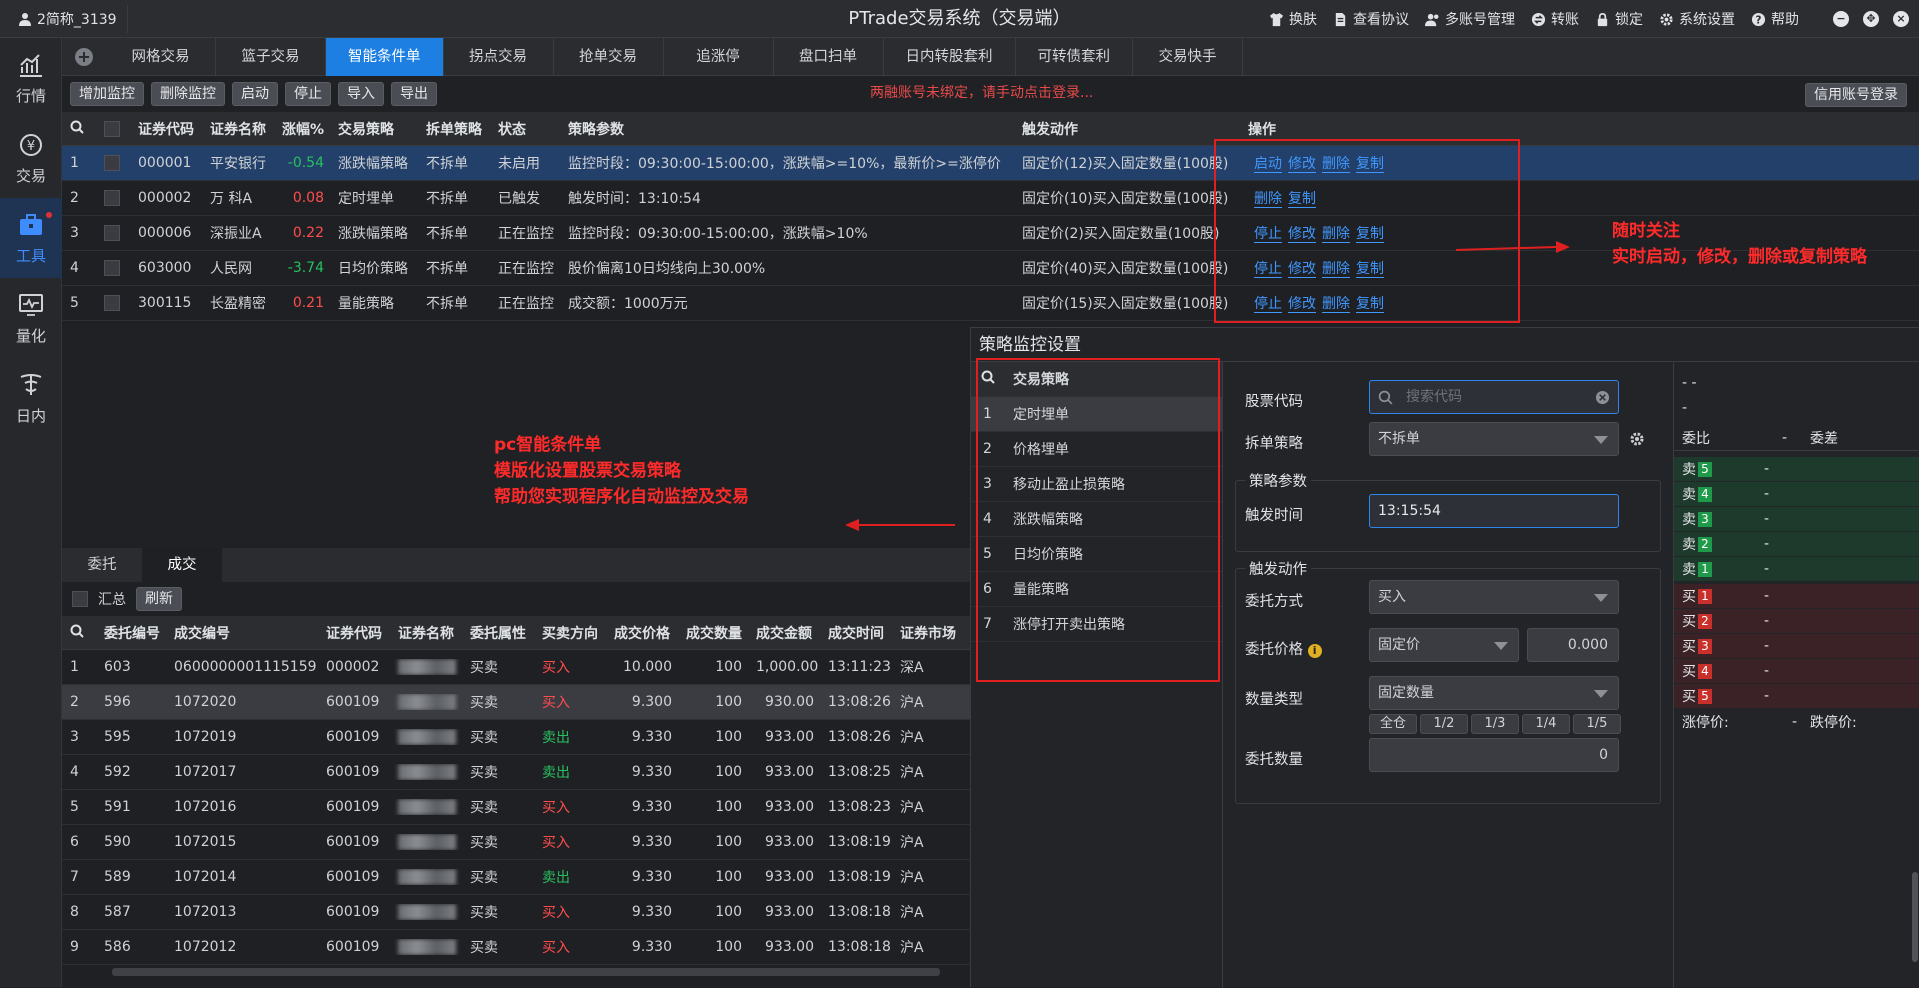  What do you see at coordinates (117, 772) in the screenshot?
I see `table-cell: 592` at bounding box center [117, 772].